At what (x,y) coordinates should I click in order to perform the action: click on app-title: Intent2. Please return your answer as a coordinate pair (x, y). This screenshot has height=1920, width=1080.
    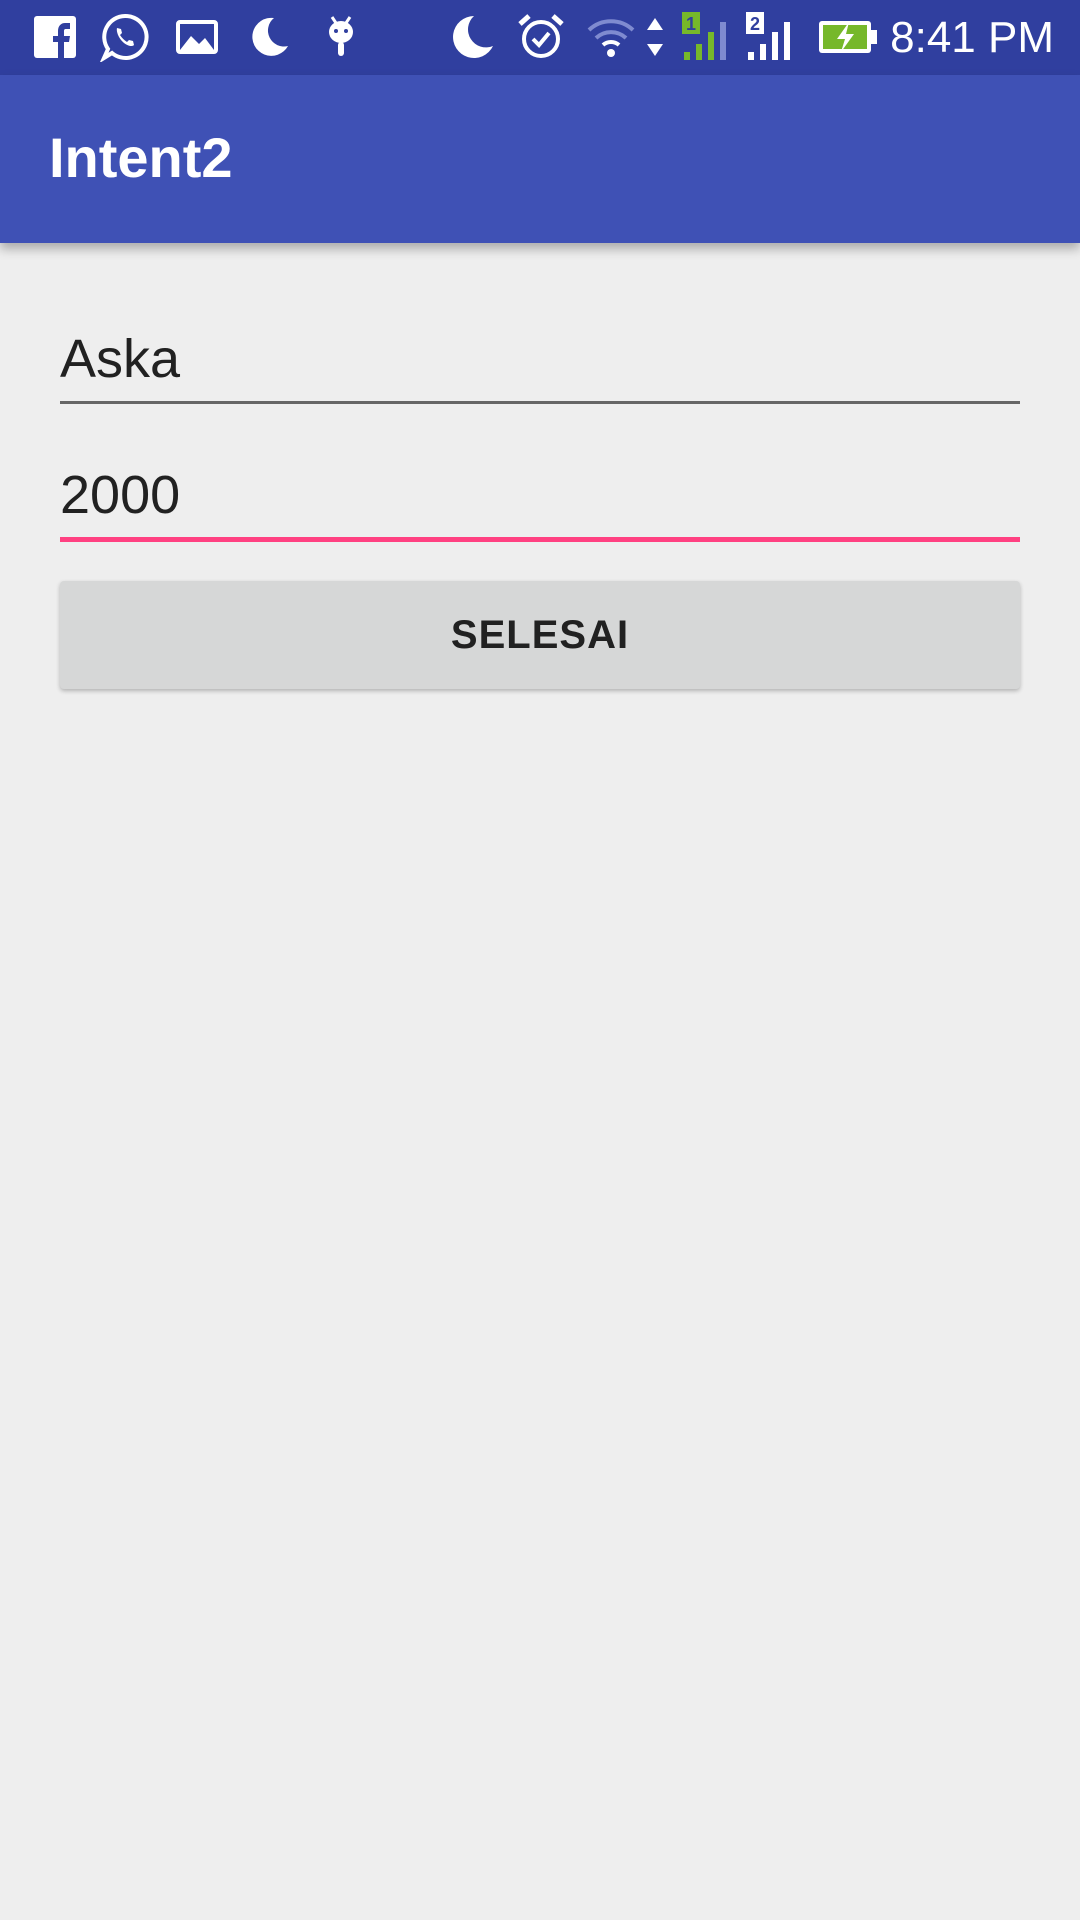
    Looking at the image, I should click on (141, 157).